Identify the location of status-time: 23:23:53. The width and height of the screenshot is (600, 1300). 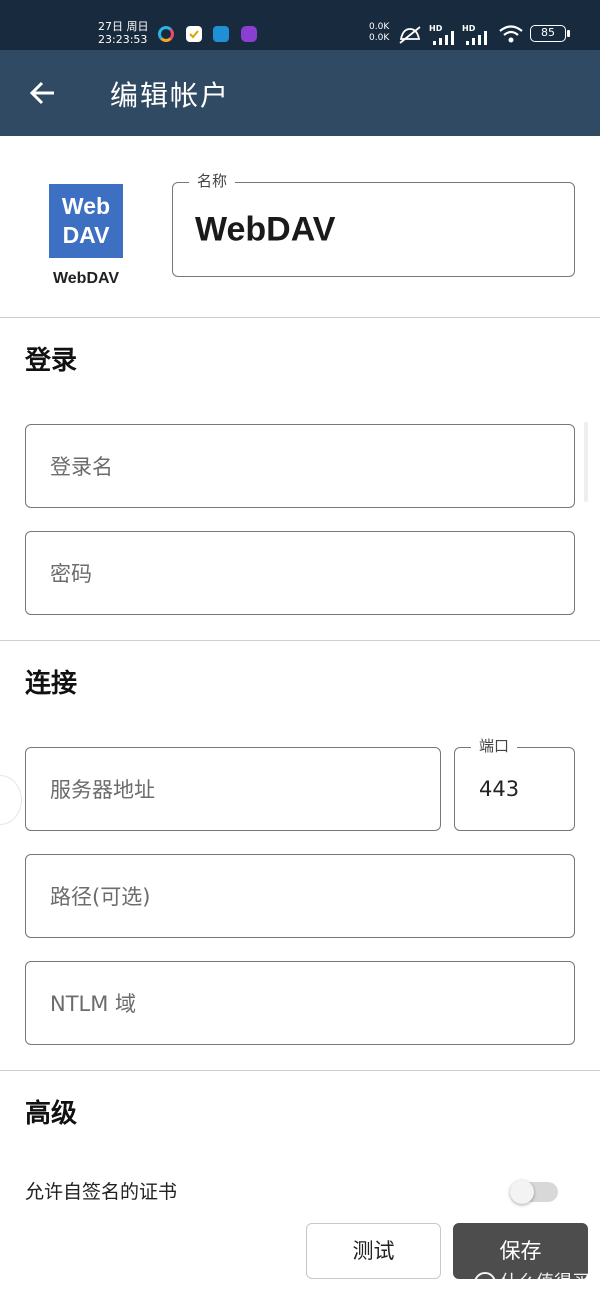
(123, 39).